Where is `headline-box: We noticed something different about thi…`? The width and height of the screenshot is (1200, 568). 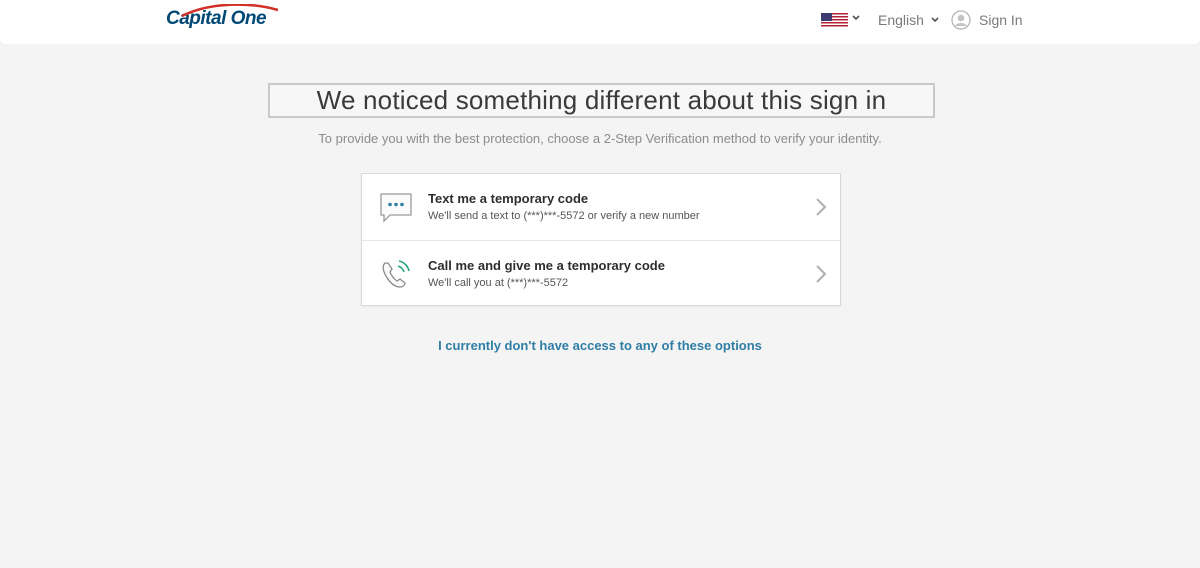 headline-box: We noticed something different about thi… is located at coordinates (601, 100).